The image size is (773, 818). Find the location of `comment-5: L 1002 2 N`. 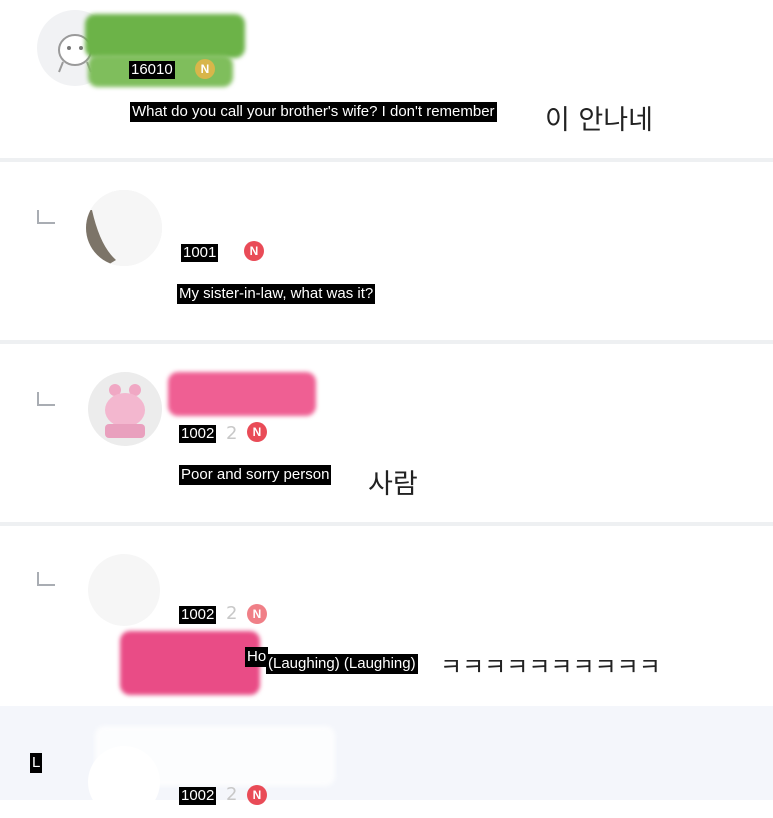

comment-5: L 1002 2 N is located at coordinates (386, 762).